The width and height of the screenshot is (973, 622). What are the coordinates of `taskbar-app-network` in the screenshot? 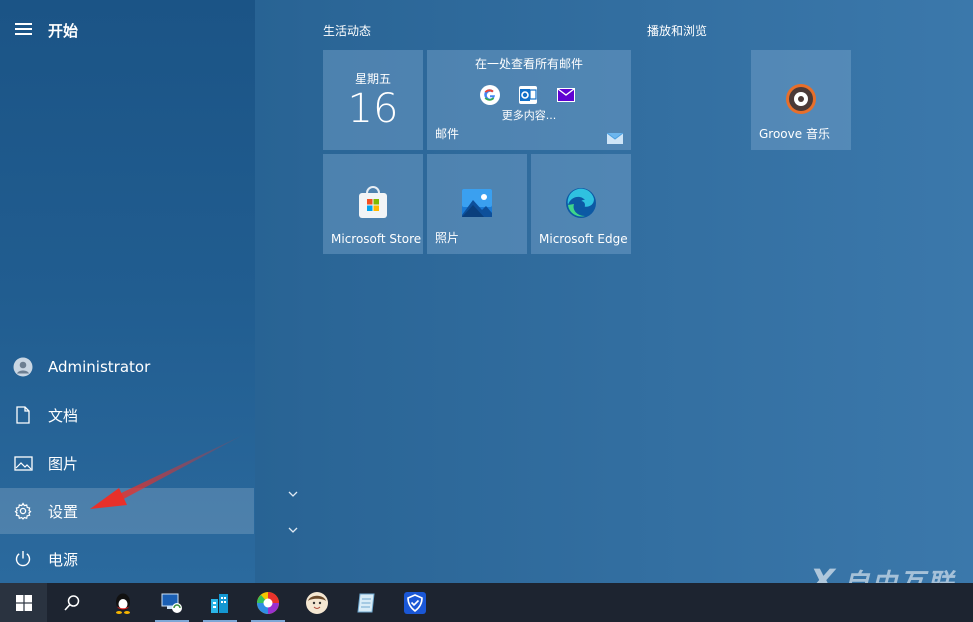 It's located at (172, 602).